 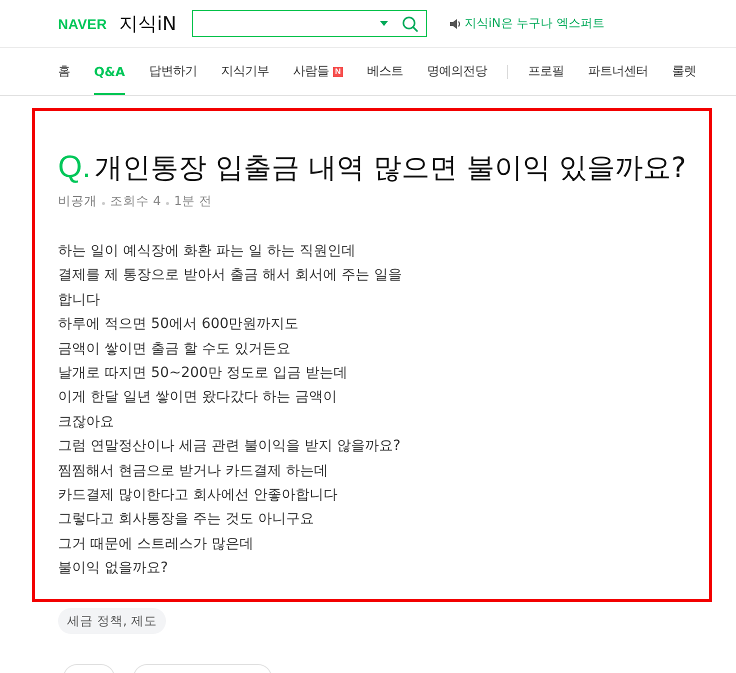 I want to click on nav-tab: 룰렛, so click(x=684, y=71).